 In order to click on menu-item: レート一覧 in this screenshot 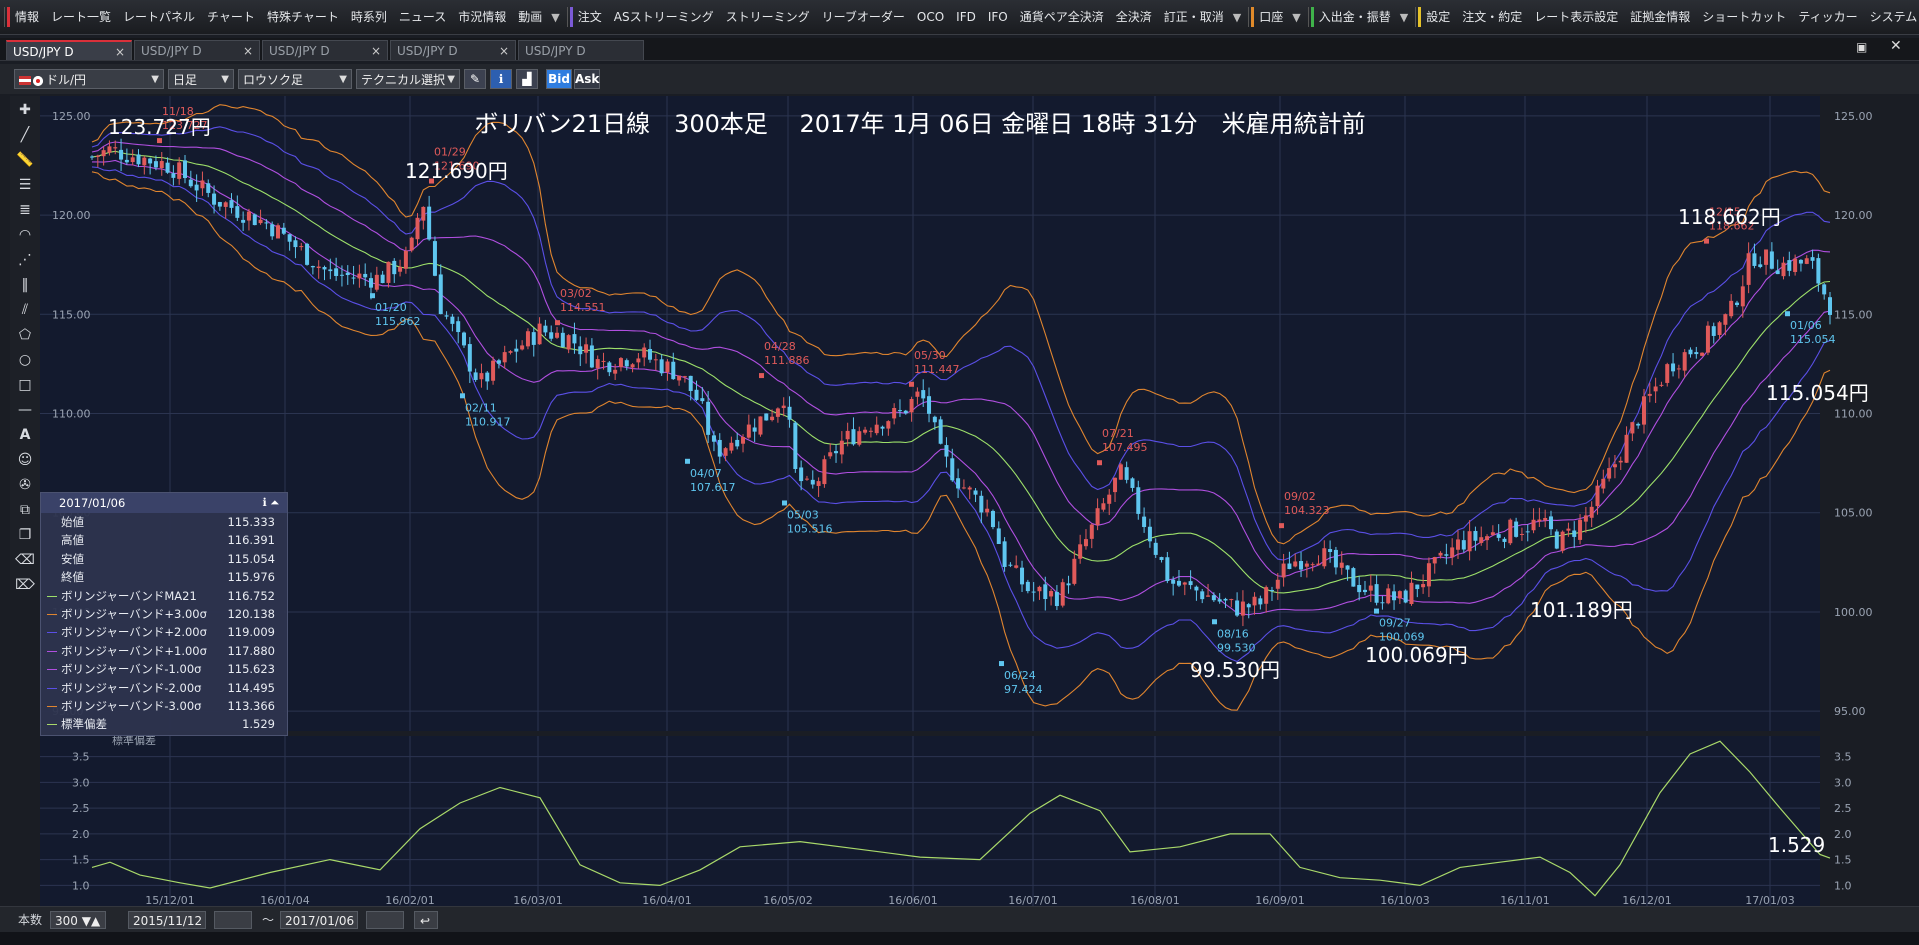, I will do `click(81, 17)`.